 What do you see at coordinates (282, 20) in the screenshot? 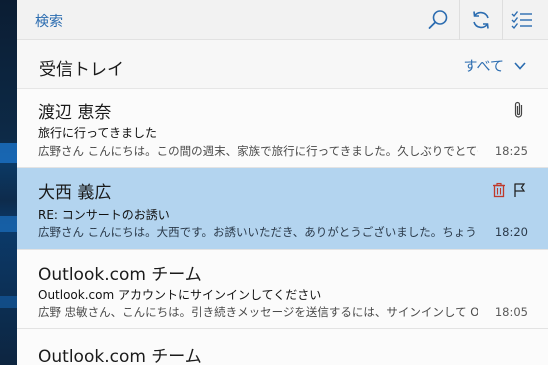
I see `search-bar: 検索` at bounding box center [282, 20].